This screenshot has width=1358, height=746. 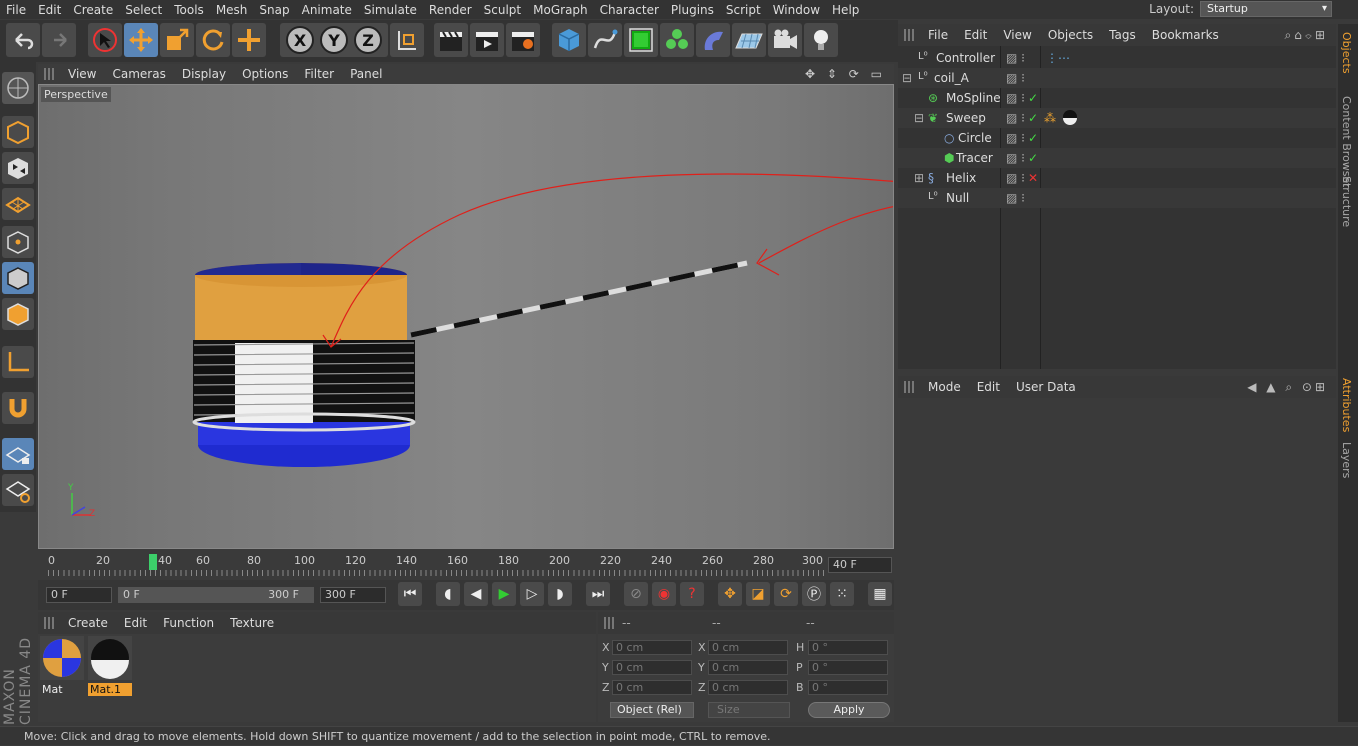 I want to click on z-axis-lock-button: Z, so click(x=368, y=40).